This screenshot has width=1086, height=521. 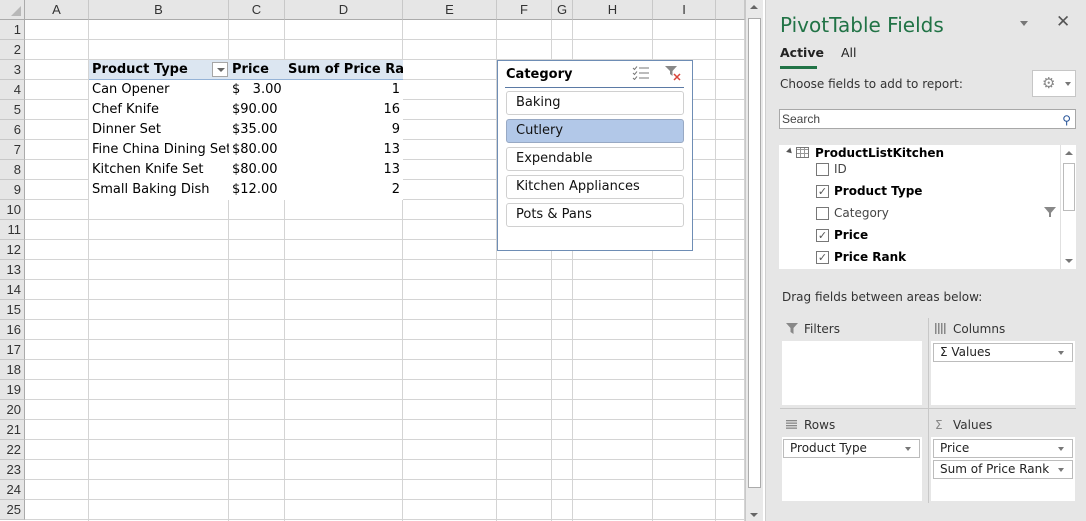 I want to click on pane-options-dropdown-icon, so click(x=1024, y=23).